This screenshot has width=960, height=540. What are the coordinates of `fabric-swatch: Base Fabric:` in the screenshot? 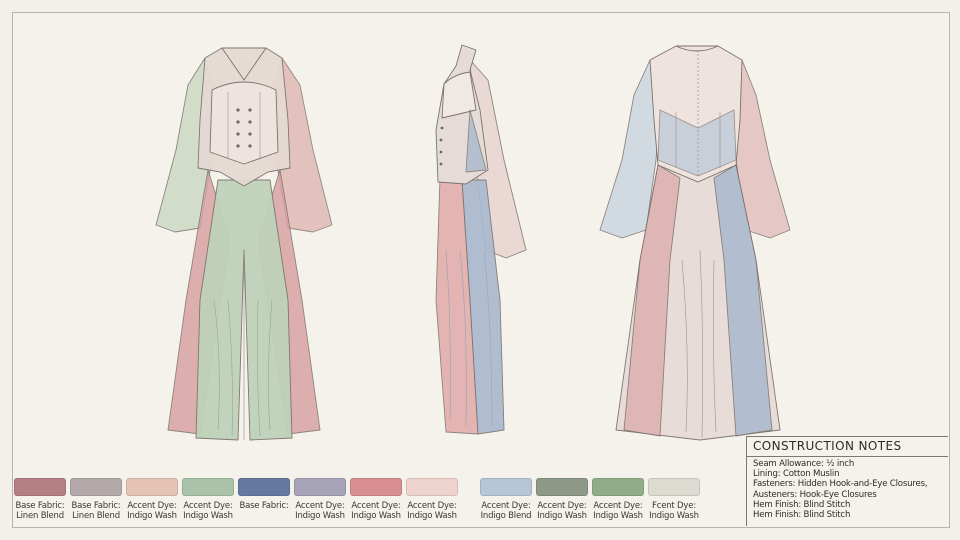 It's located at (264, 494).